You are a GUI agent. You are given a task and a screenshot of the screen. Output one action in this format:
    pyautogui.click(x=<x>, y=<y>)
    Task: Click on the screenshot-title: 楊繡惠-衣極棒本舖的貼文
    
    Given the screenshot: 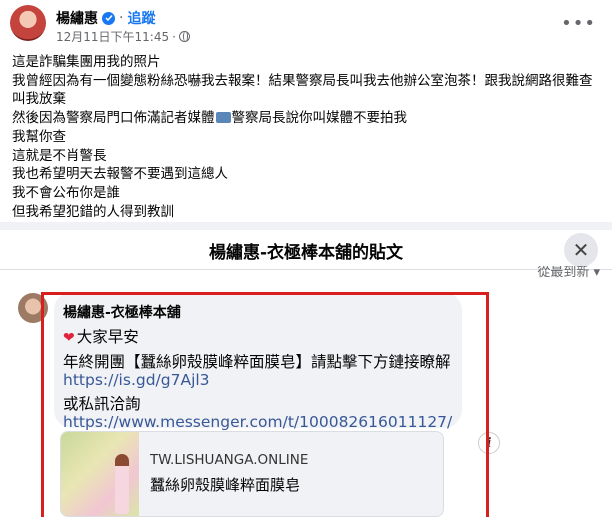 What is the action you would take?
    pyautogui.click(x=306, y=253)
    